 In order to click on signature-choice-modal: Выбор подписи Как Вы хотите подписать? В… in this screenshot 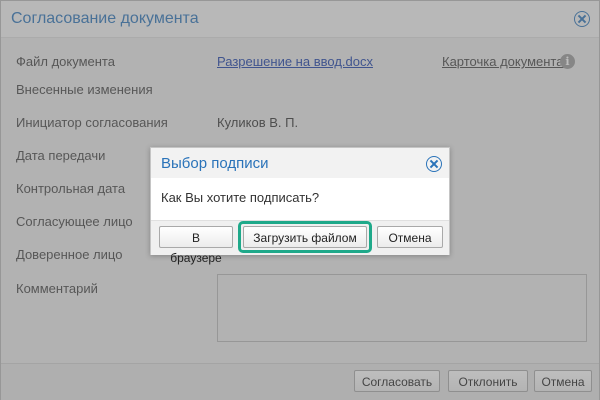, I will do `click(300, 206)`.